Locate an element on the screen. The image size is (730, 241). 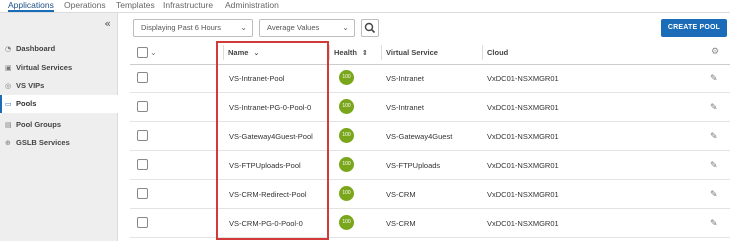
dashboard-icon: ◔ is located at coordinates (8, 49).